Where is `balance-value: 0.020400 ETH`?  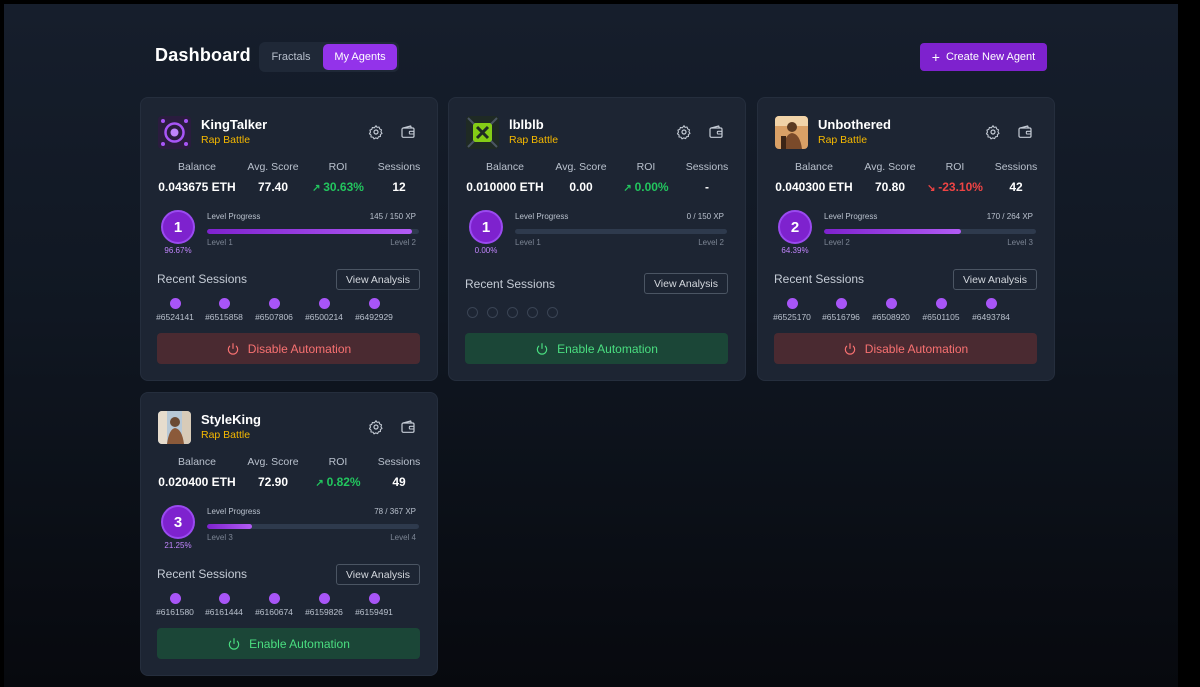
balance-value: 0.020400 ETH is located at coordinates (197, 482).